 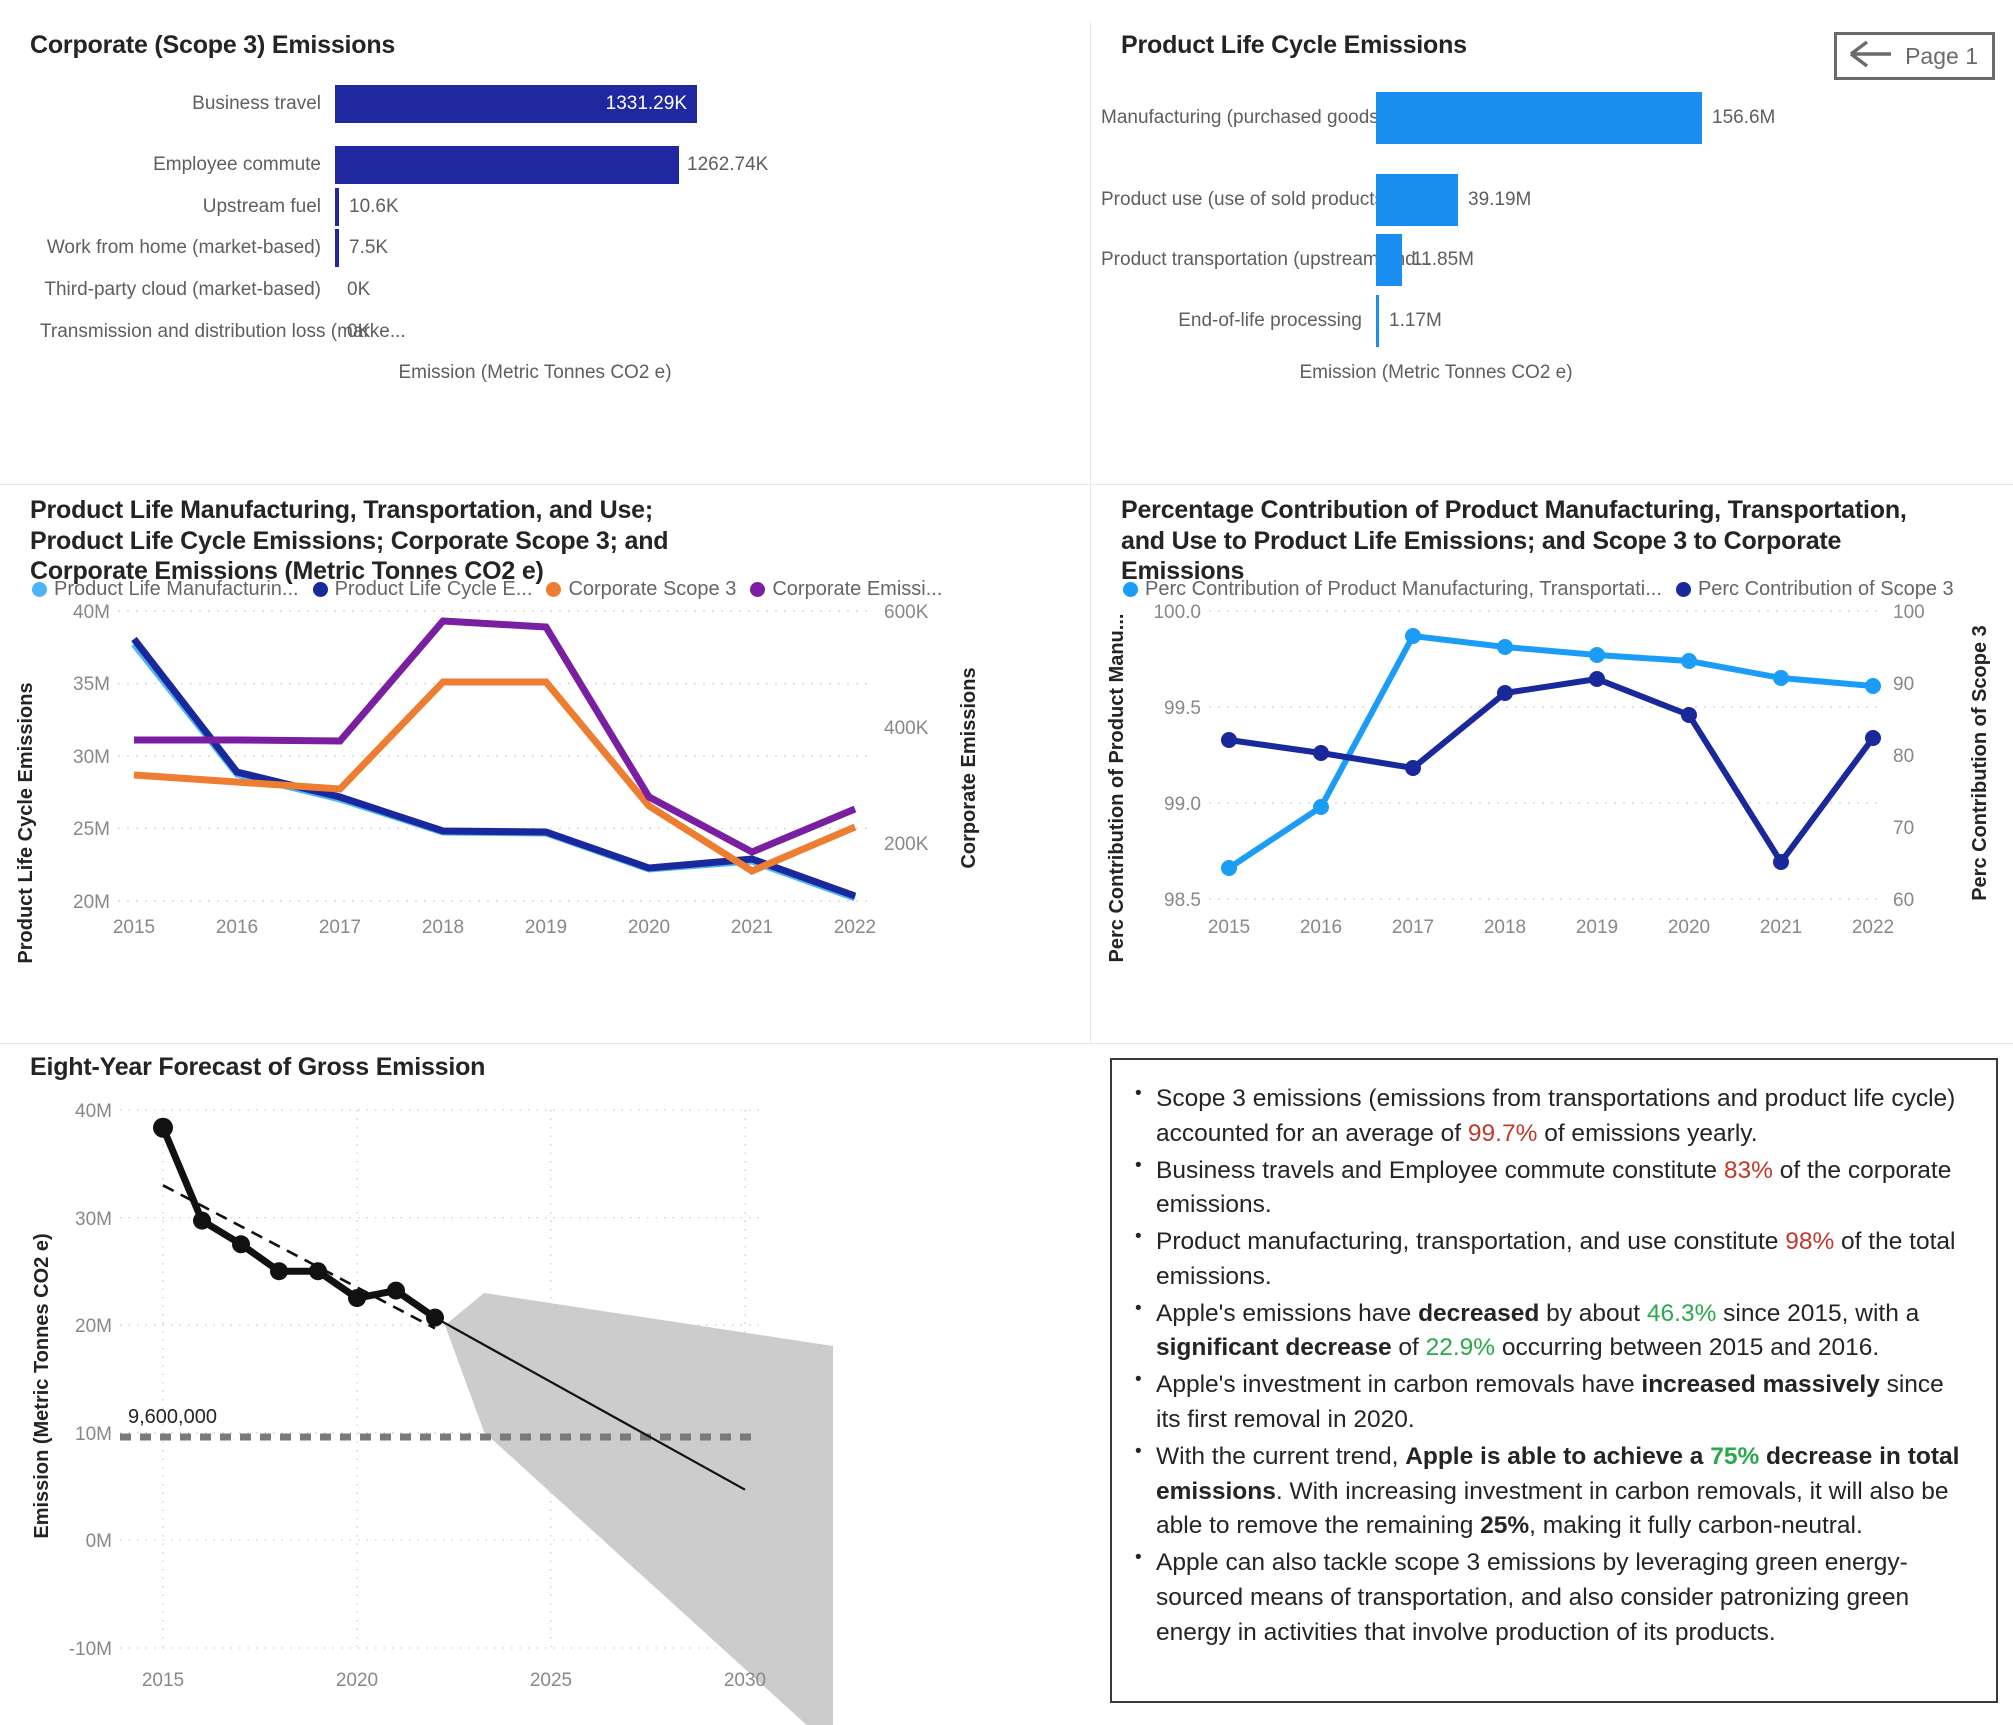 What do you see at coordinates (1818, 1313) in the screenshot?
I see `insight-text-fragment: since 2015, with a` at bounding box center [1818, 1313].